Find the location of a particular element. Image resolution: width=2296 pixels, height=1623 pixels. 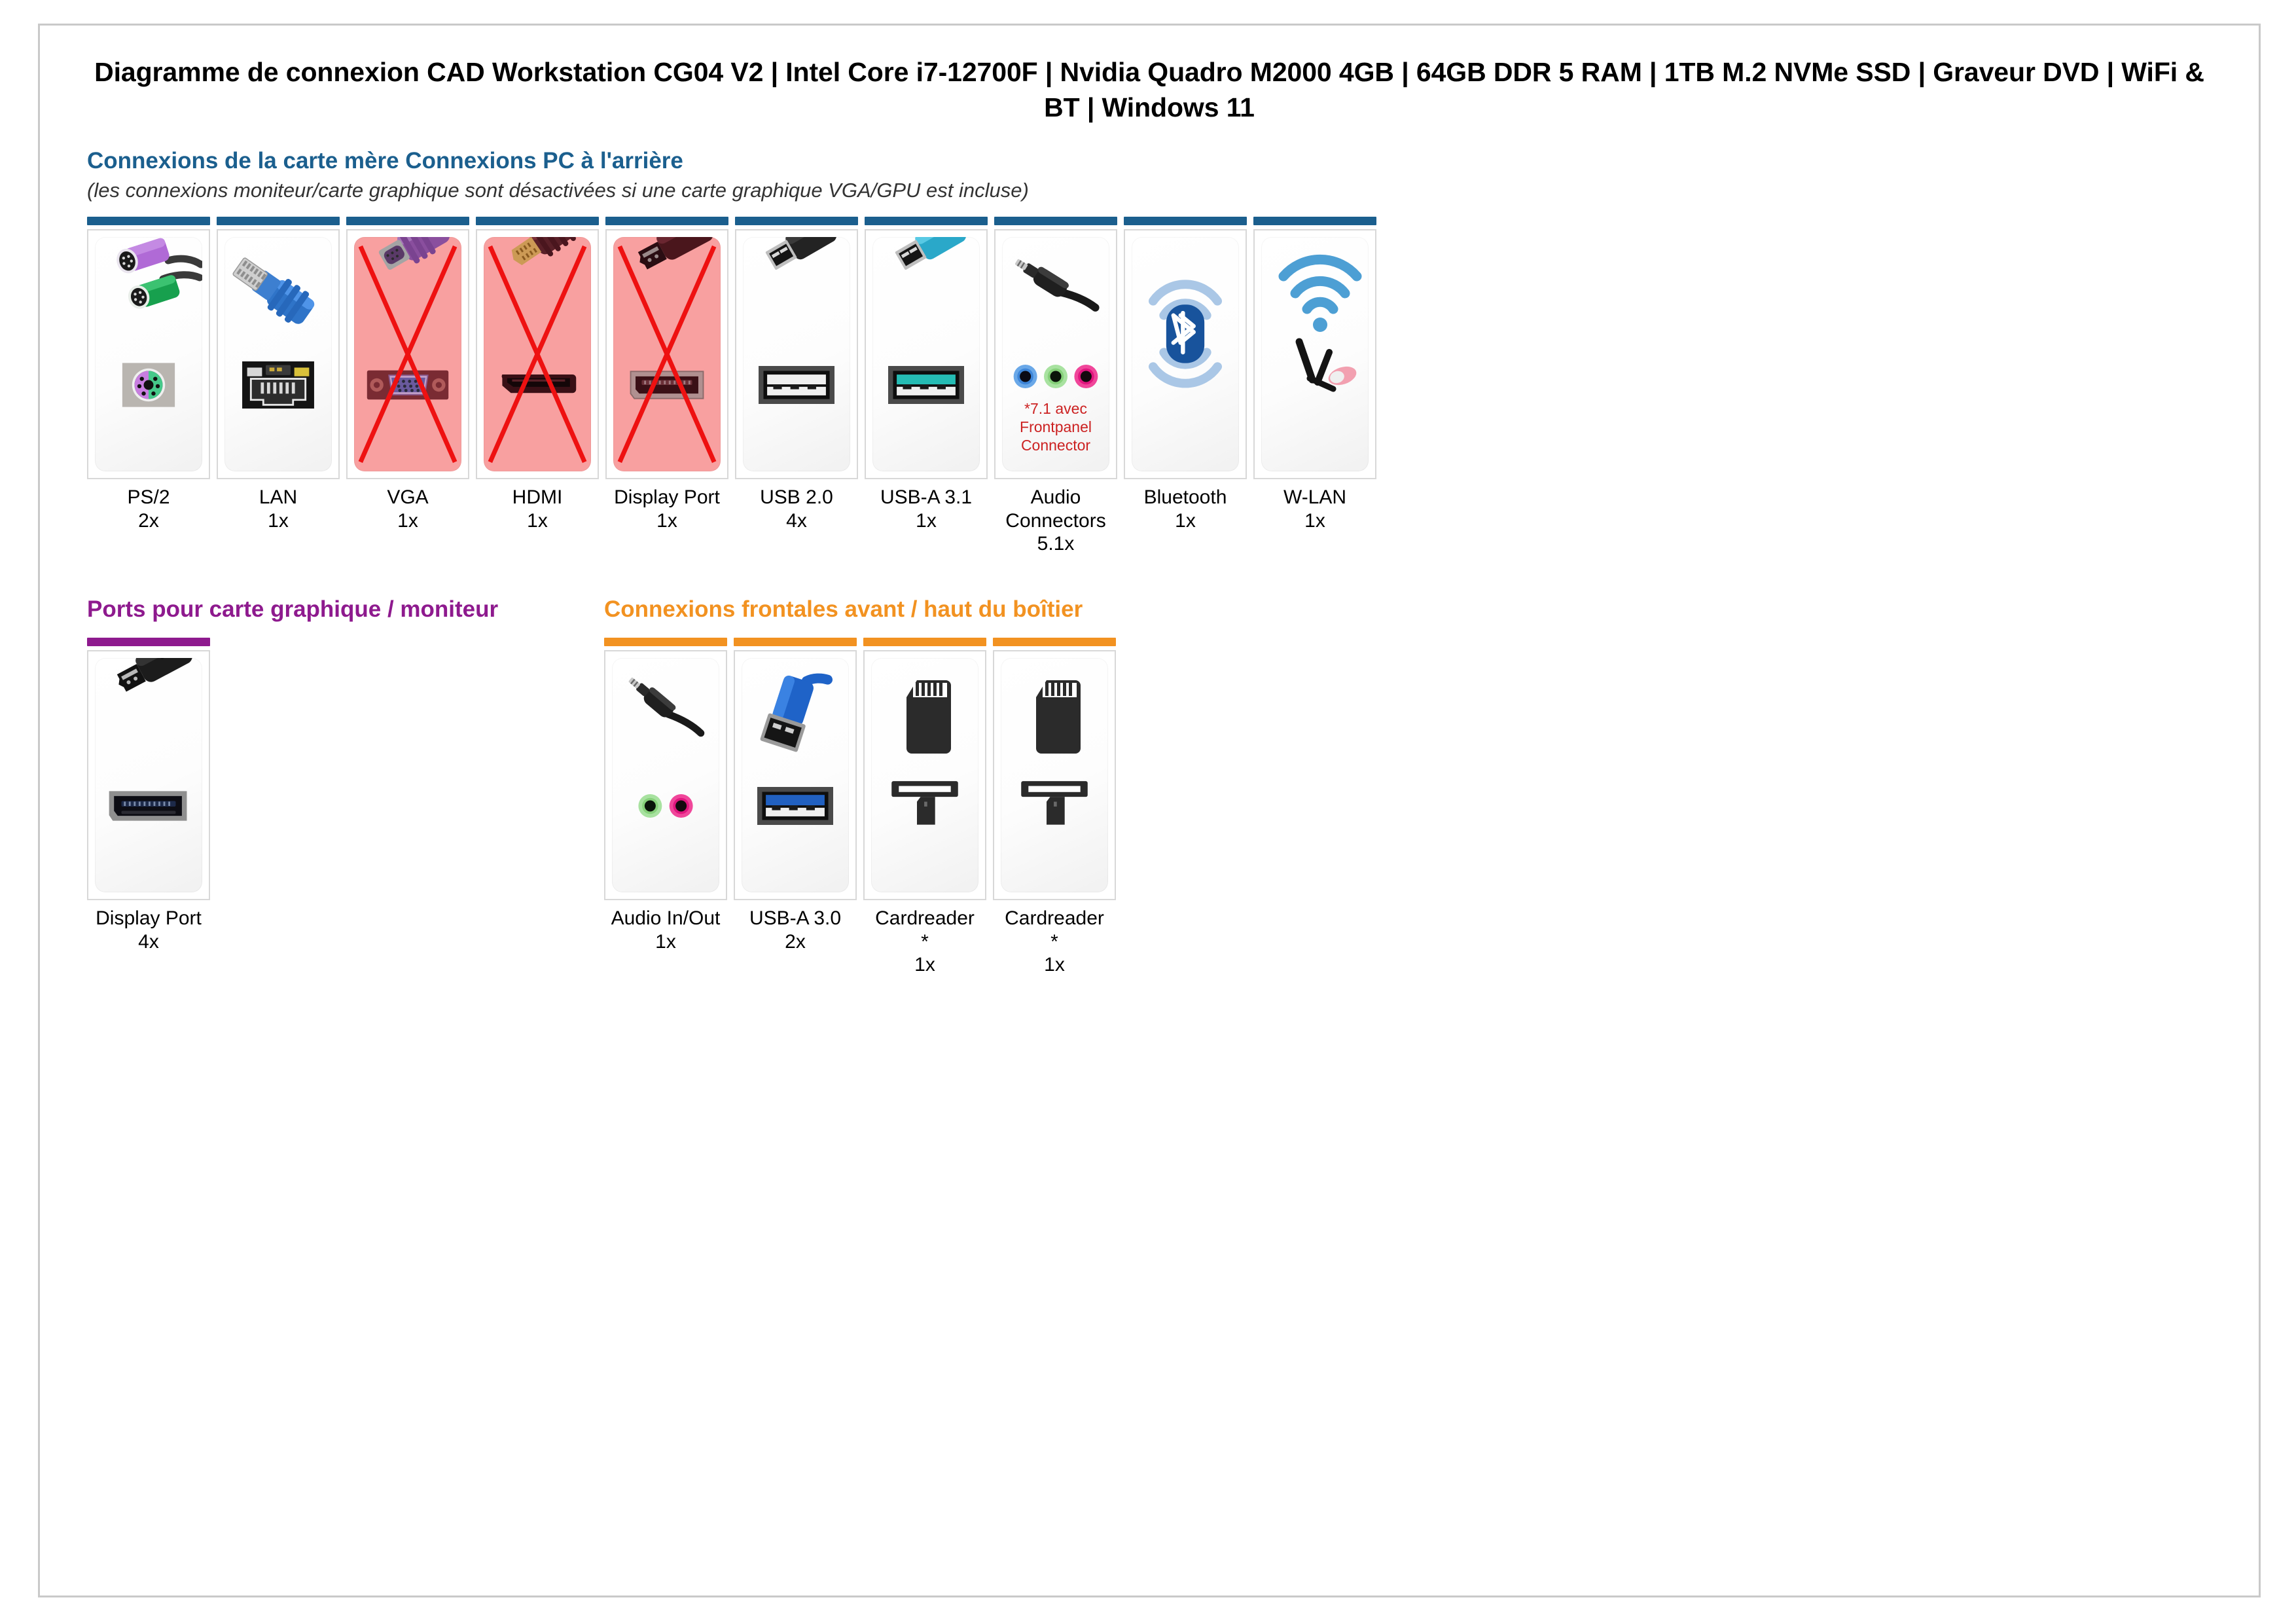

port-tile-usb30: USB-A 3.0 2x is located at coordinates (795, 795).